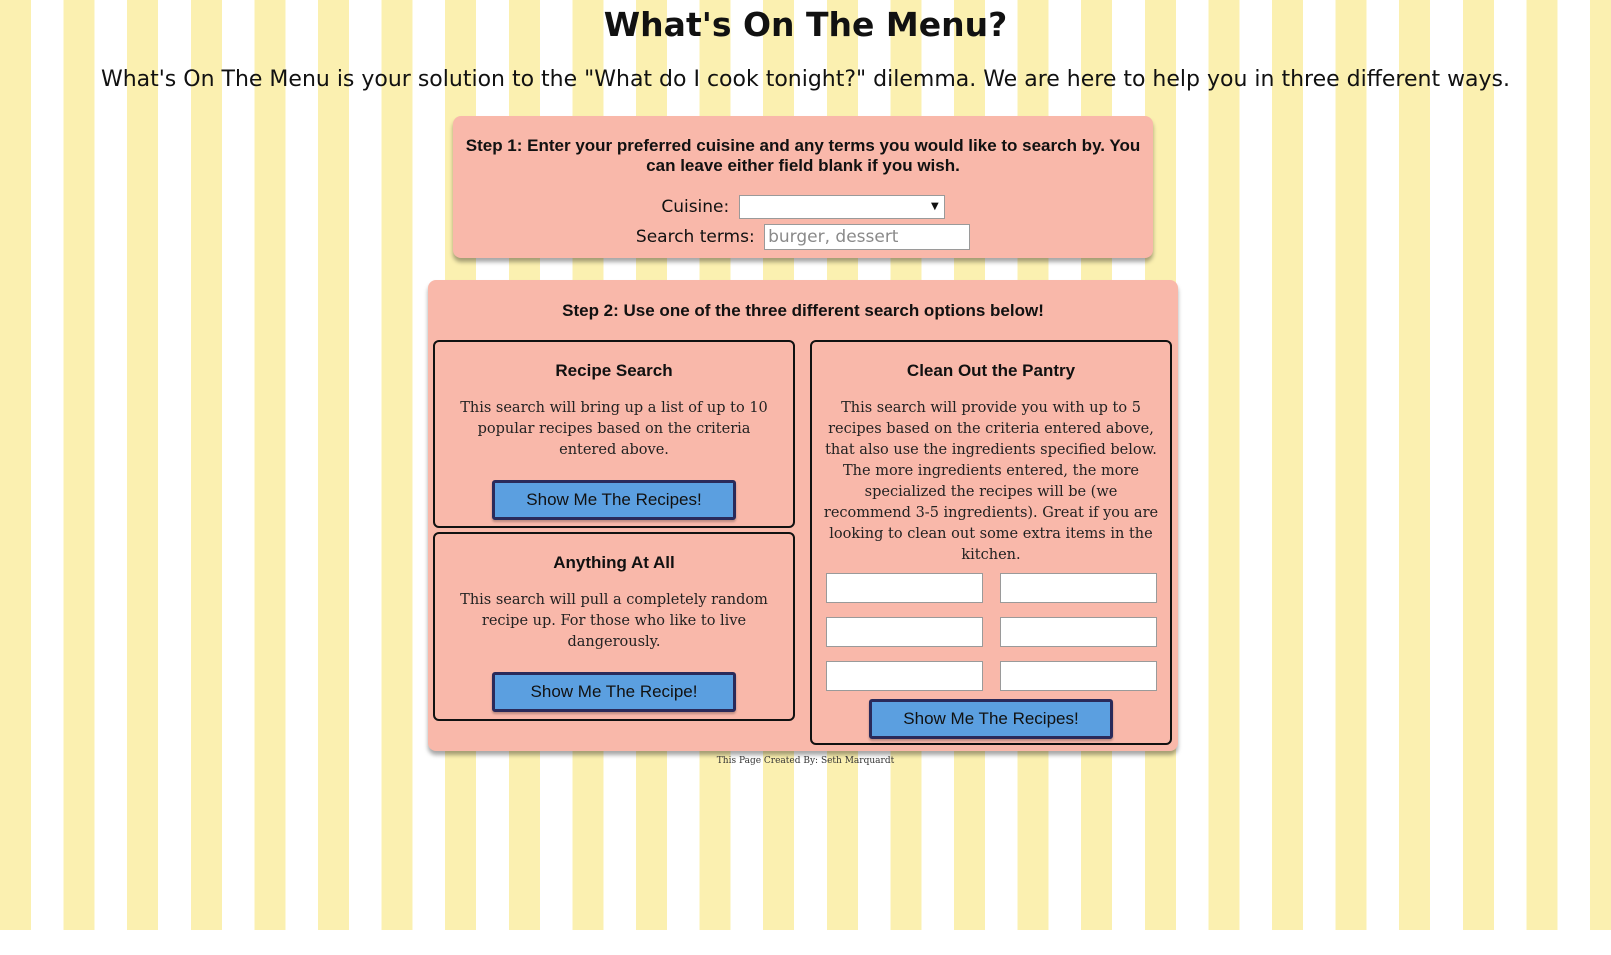 This screenshot has height=955, width=1611. What do you see at coordinates (991, 370) in the screenshot?
I see `pantry-title: Clean Out the Pantry` at bounding box center [991, 370].